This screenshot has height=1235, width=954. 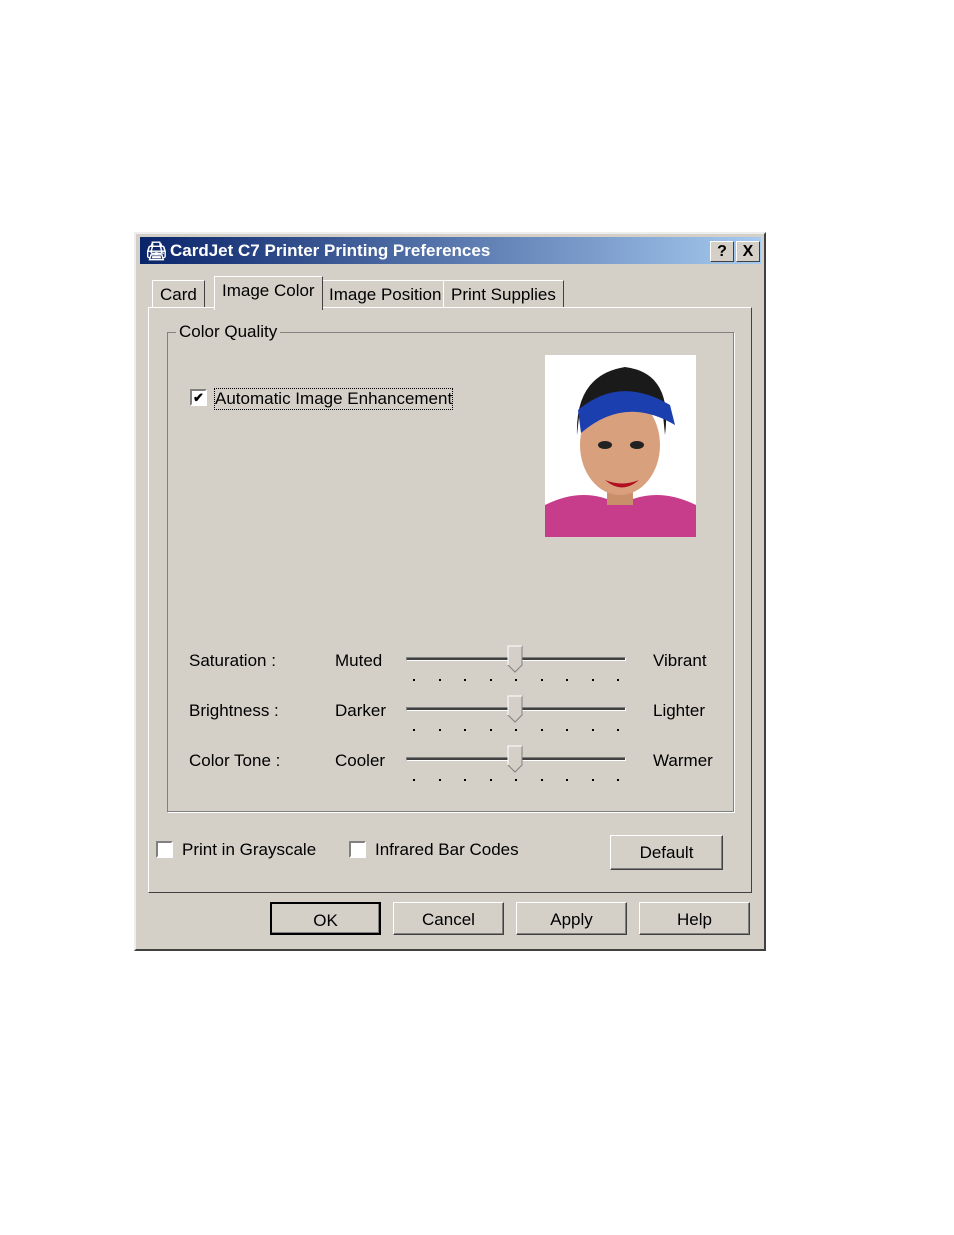 What do you see at coordinates (679, 710) in the screenshot?
I see `brightness-max-label: Lighter` at bounding box center [679, 710].